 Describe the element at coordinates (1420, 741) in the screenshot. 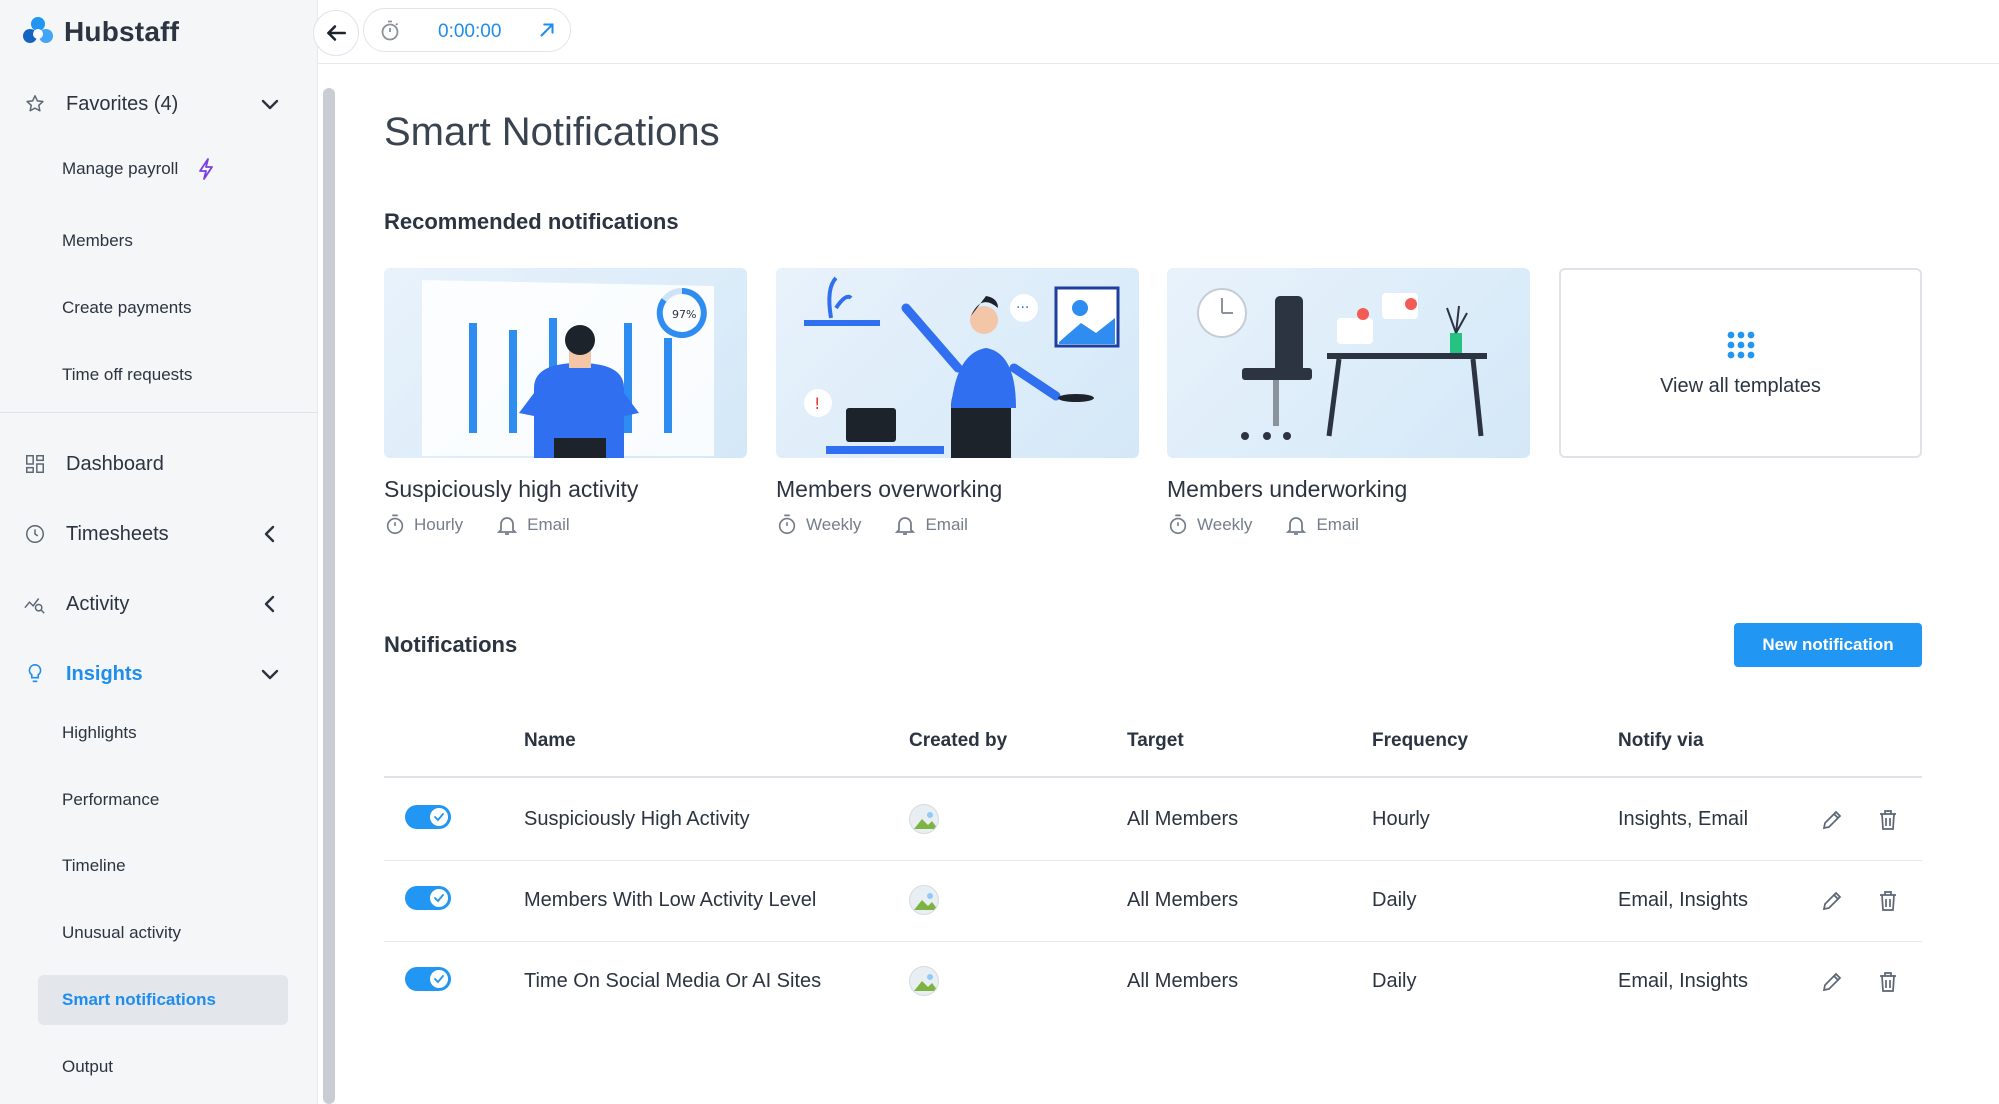

I see `column-header-frequency: Frequency` at that location.